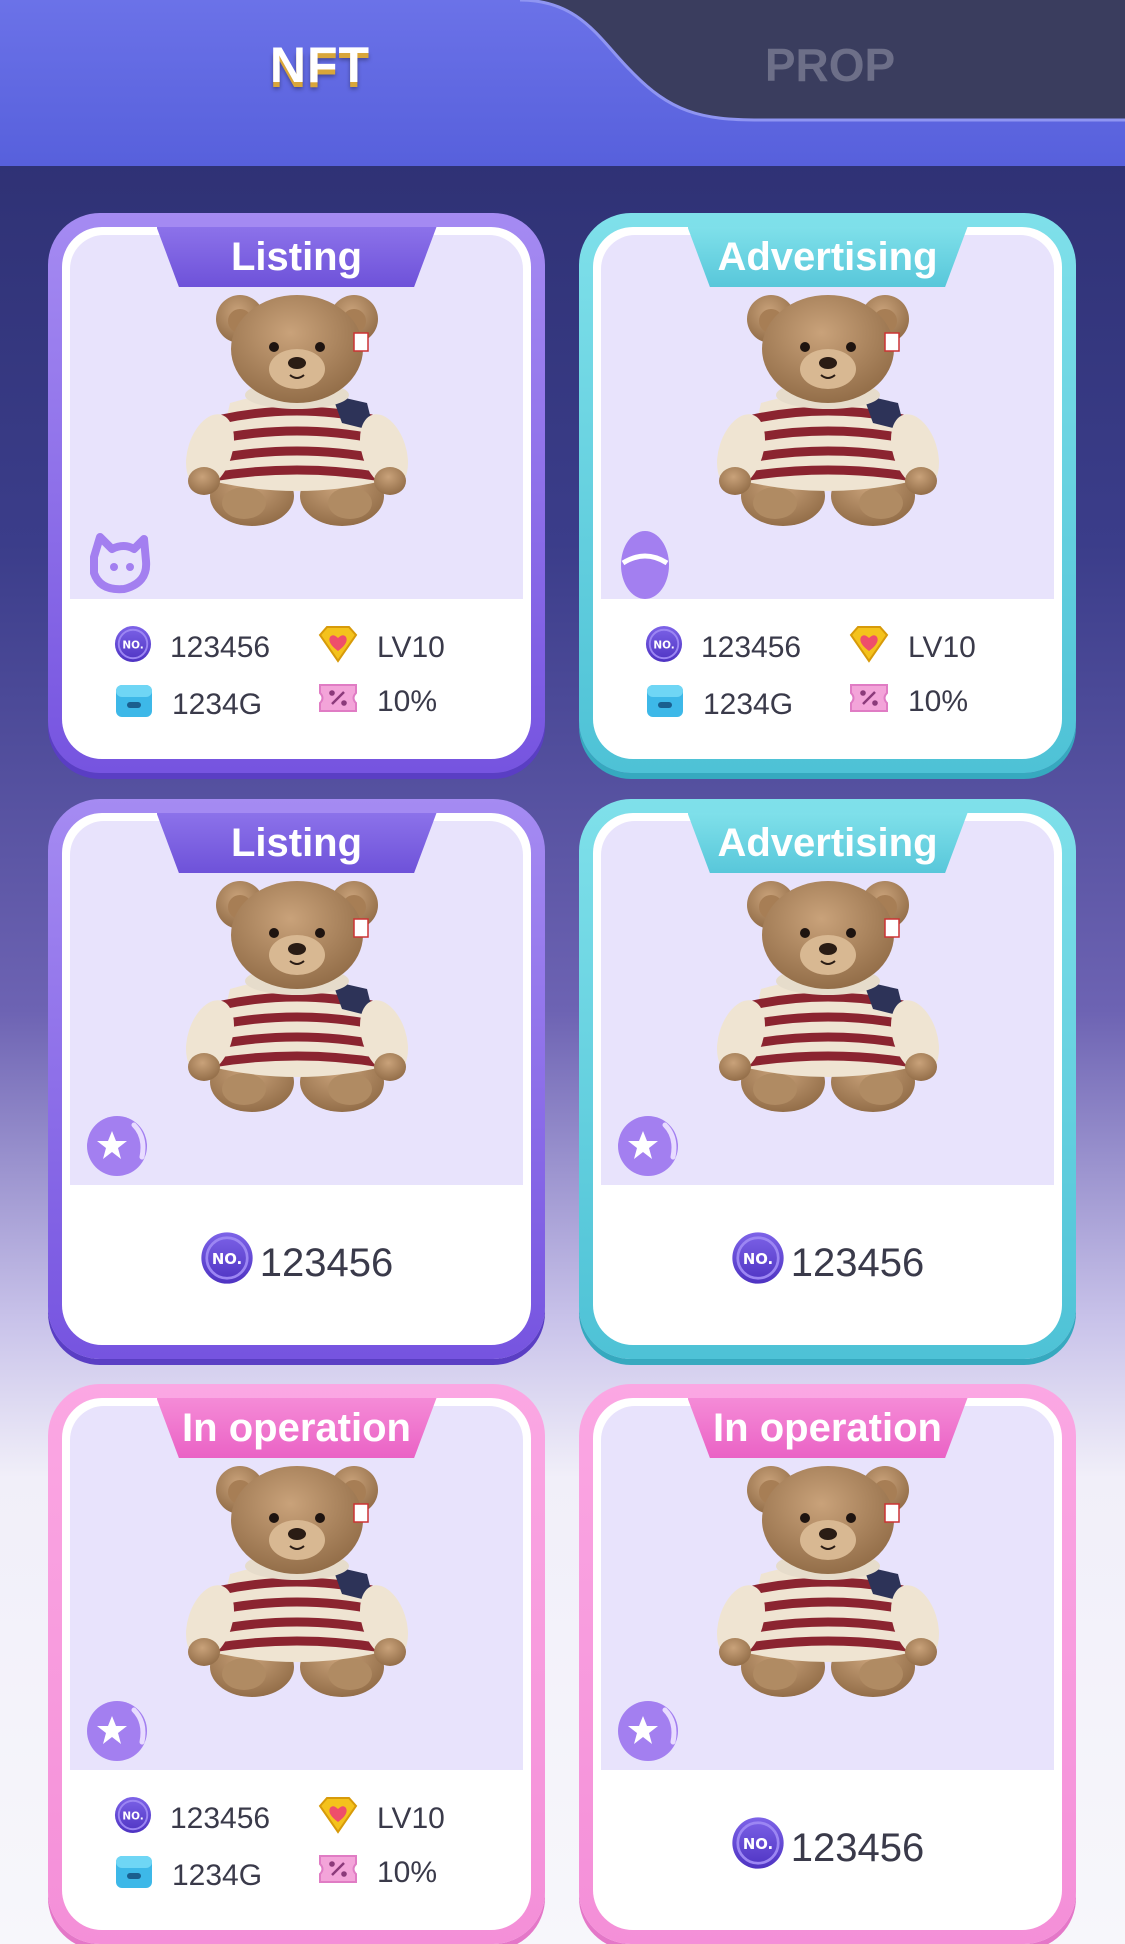  What do you see at coordinates (830, 65) in the screenshot?
I see `tab-prop: PROP` at bounding box center [830, 65].